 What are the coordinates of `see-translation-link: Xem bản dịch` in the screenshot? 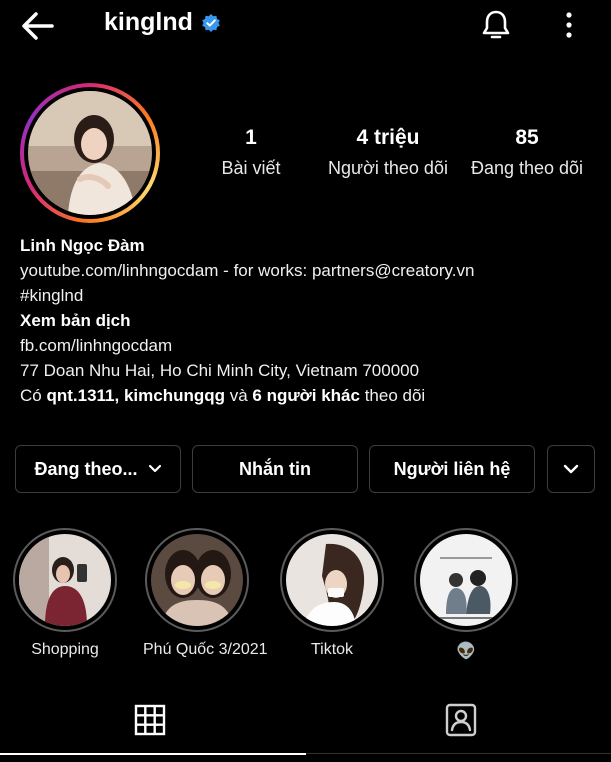 It's located at (310, 320).